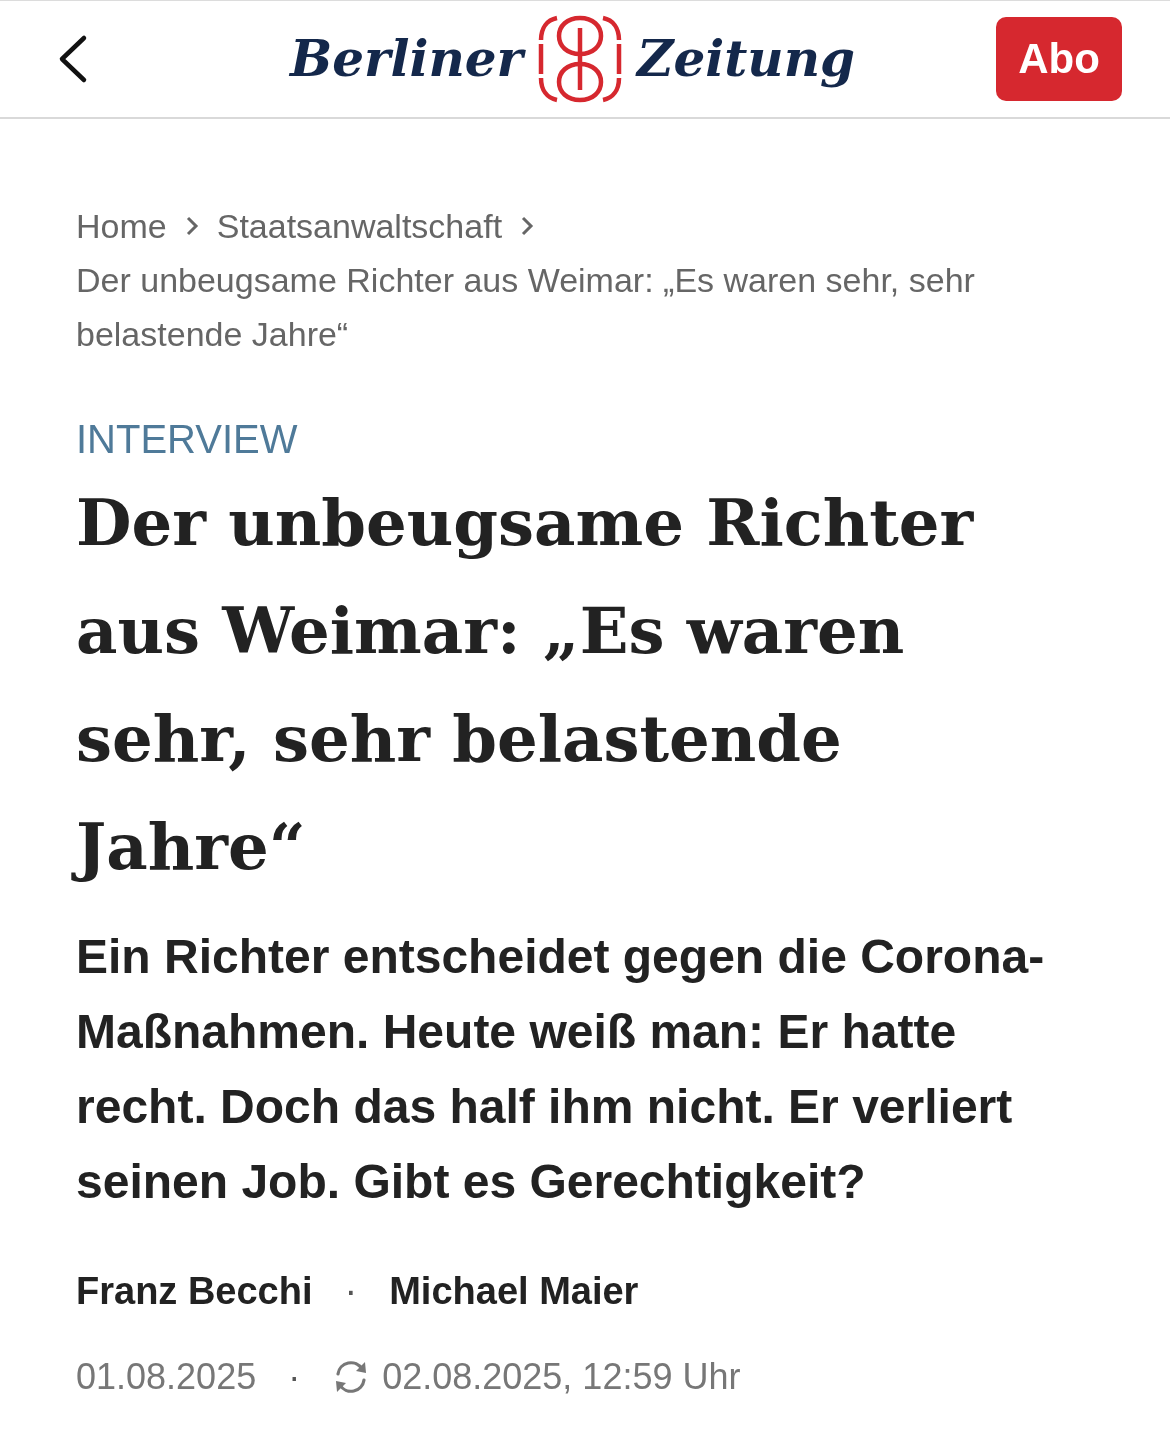  I want to click on kicker-label: INTERVIEW, so click(187, 439).